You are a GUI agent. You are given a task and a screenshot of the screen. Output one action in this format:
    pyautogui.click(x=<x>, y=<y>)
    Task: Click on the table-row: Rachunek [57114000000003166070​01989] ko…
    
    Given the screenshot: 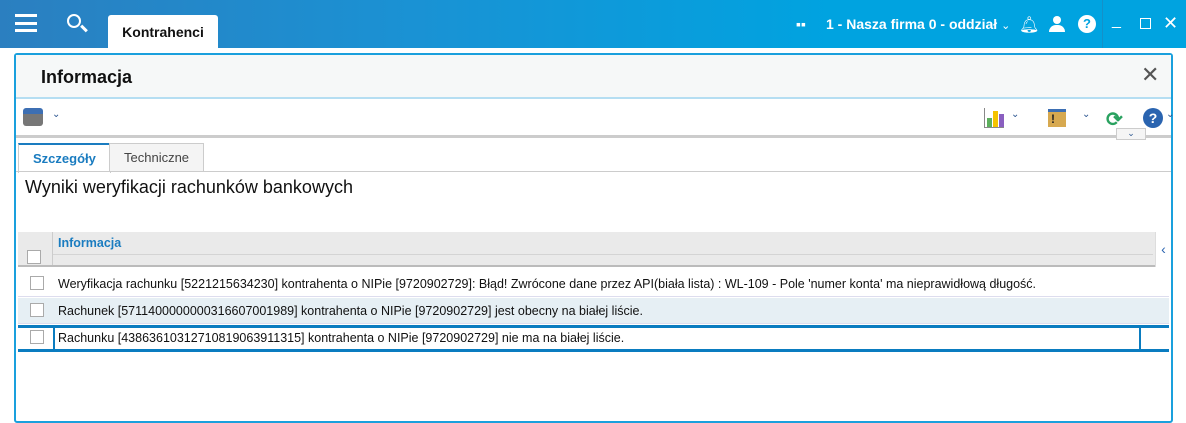 What is the action you would take?
    pyautogui.click(x=593, y=311)
    